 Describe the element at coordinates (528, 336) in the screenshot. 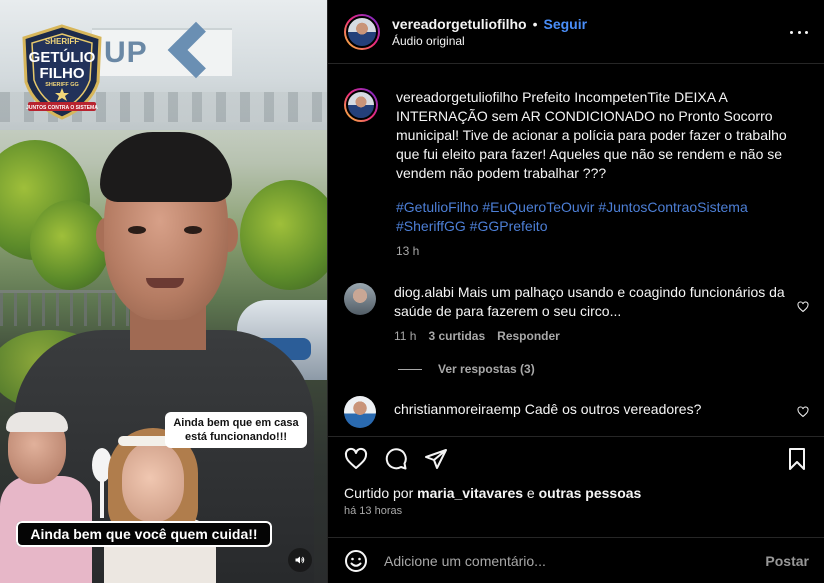

I see `reply-button: Responder` at that location.